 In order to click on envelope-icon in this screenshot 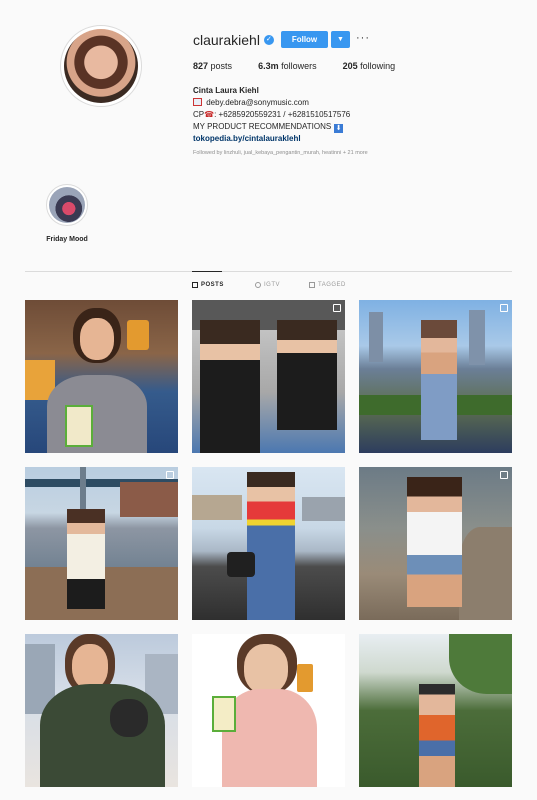, I will do `click(197, 102)`.